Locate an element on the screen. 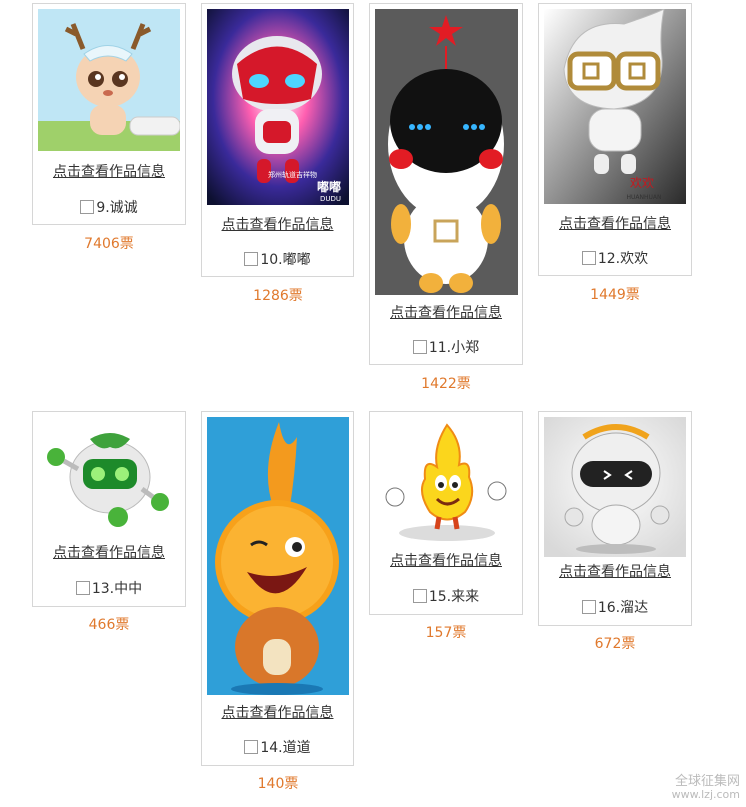  vote-count: 157票 is located at coordinates (446, 633).